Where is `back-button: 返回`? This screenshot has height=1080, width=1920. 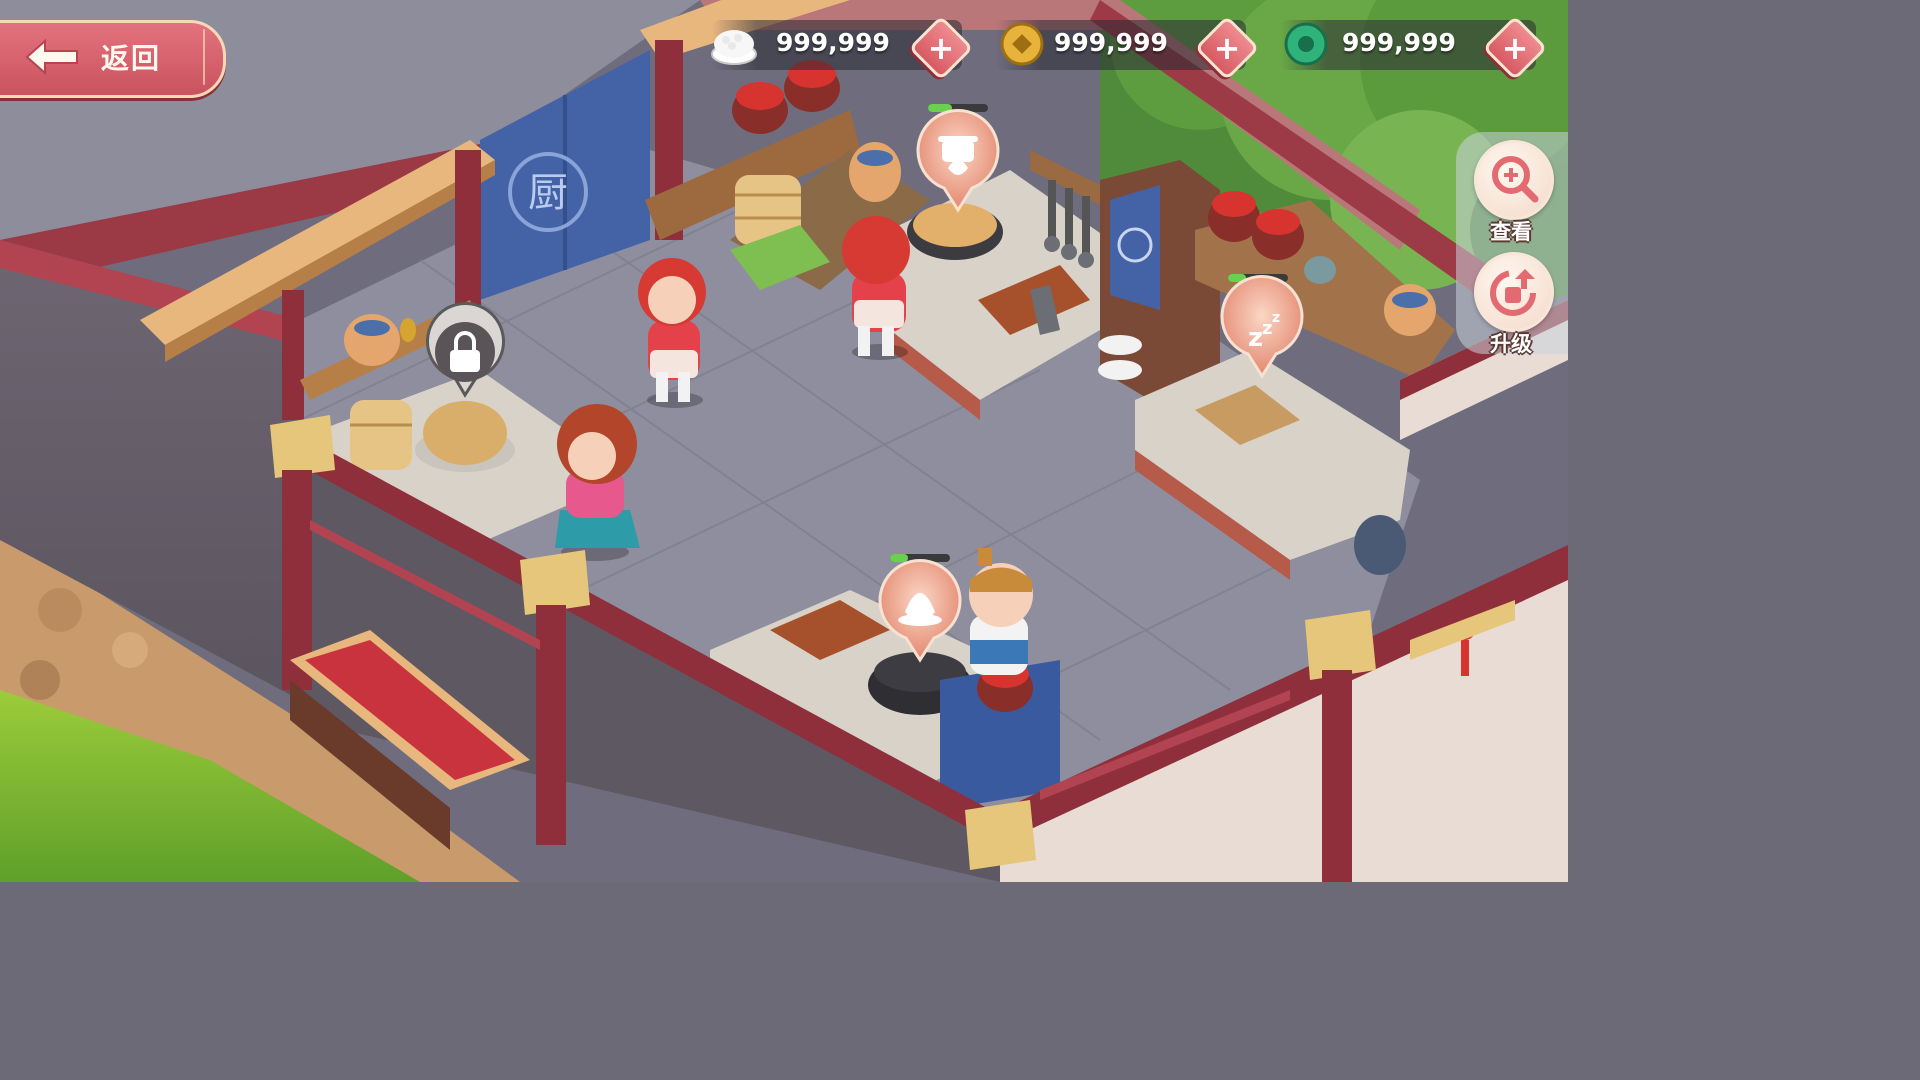 back-button: 返回 is located at coordinates (113, 59).